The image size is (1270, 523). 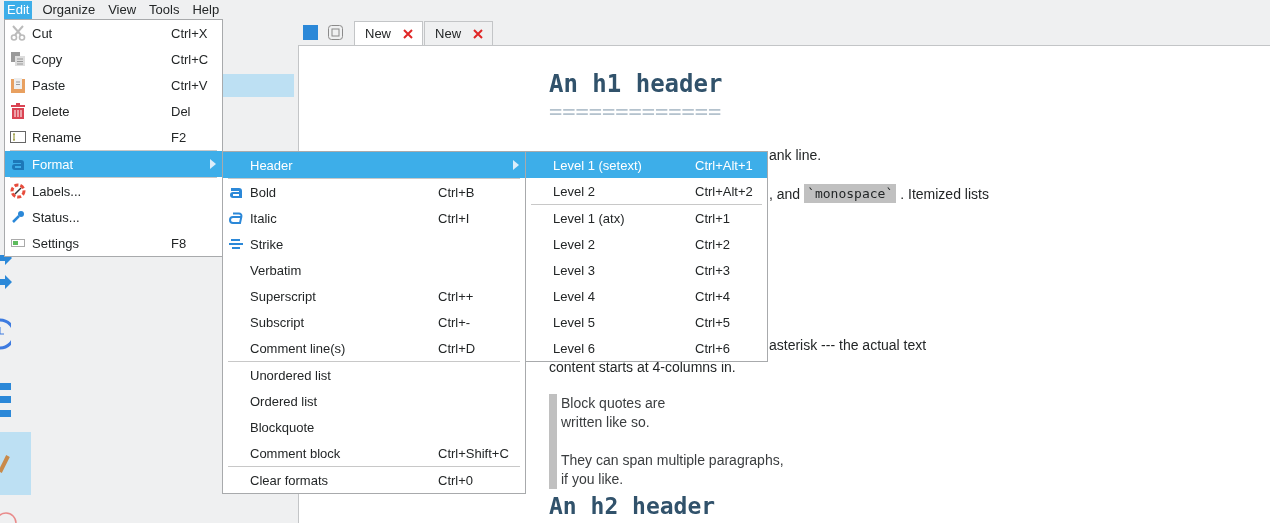 What do you see at coordinates (310, 32) in the screenshot?
I see `square-icon` at bounding box center [310, 32].